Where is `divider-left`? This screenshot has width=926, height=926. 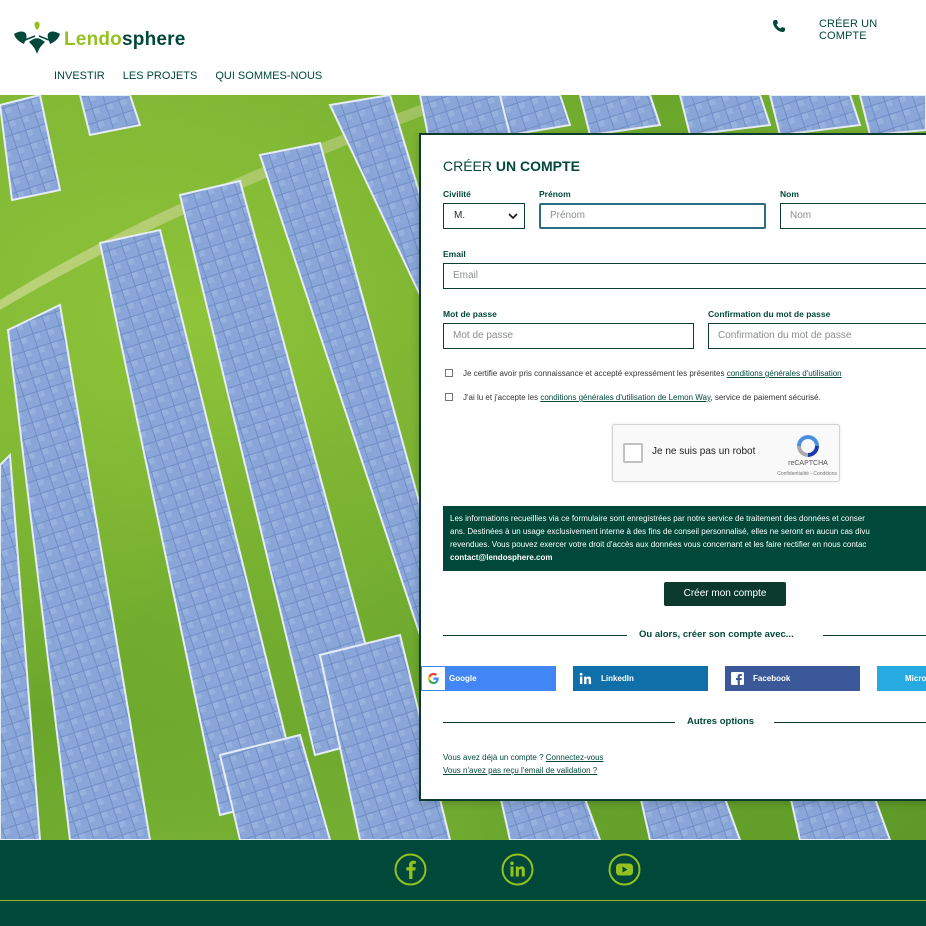
divider-left is located at coordinates (535, 635).